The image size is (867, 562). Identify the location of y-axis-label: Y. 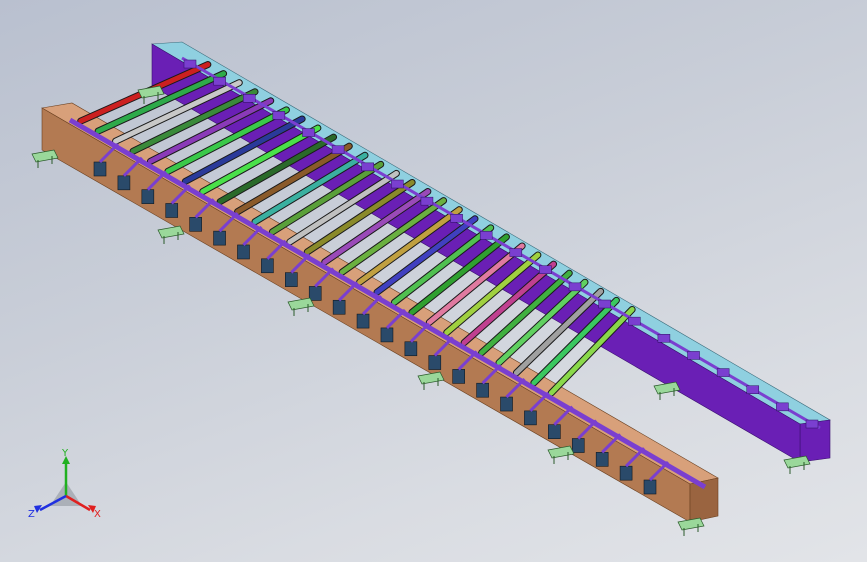
(65, 453).